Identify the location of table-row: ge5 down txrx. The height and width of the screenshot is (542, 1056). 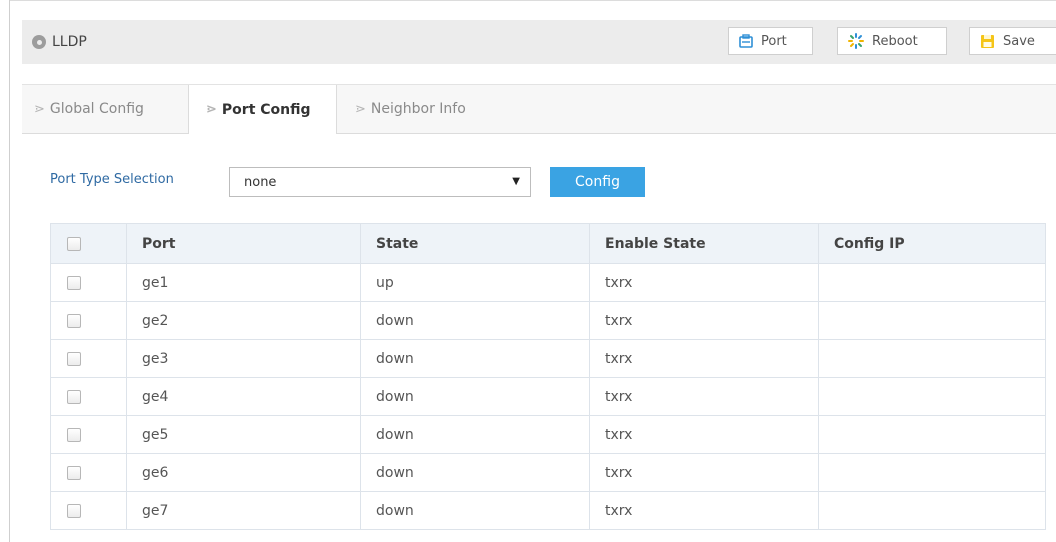
(548, 434).